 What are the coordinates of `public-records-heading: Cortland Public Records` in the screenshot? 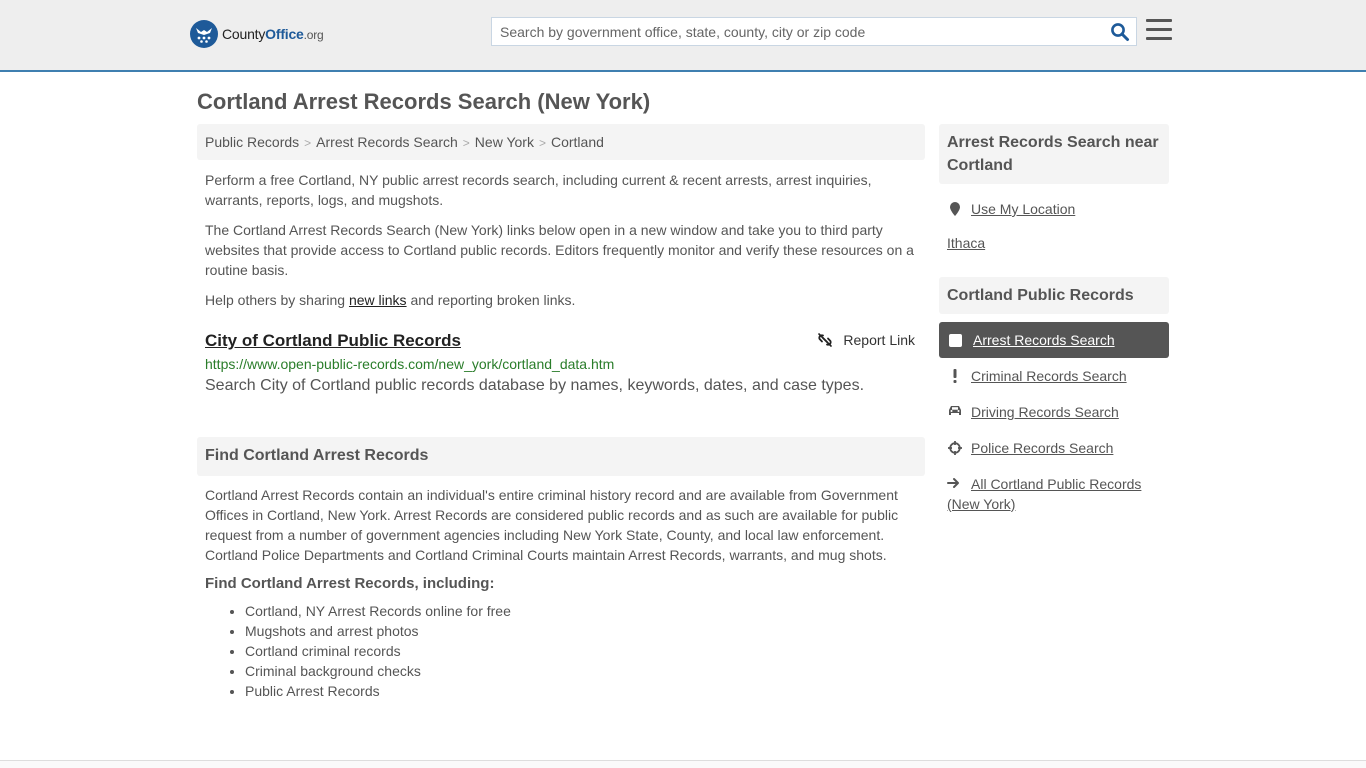 It's located at (1054, 295).